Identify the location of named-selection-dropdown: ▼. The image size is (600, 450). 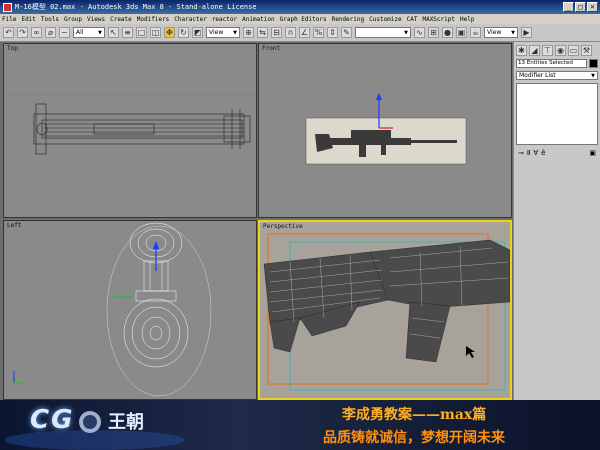
(383, 32).